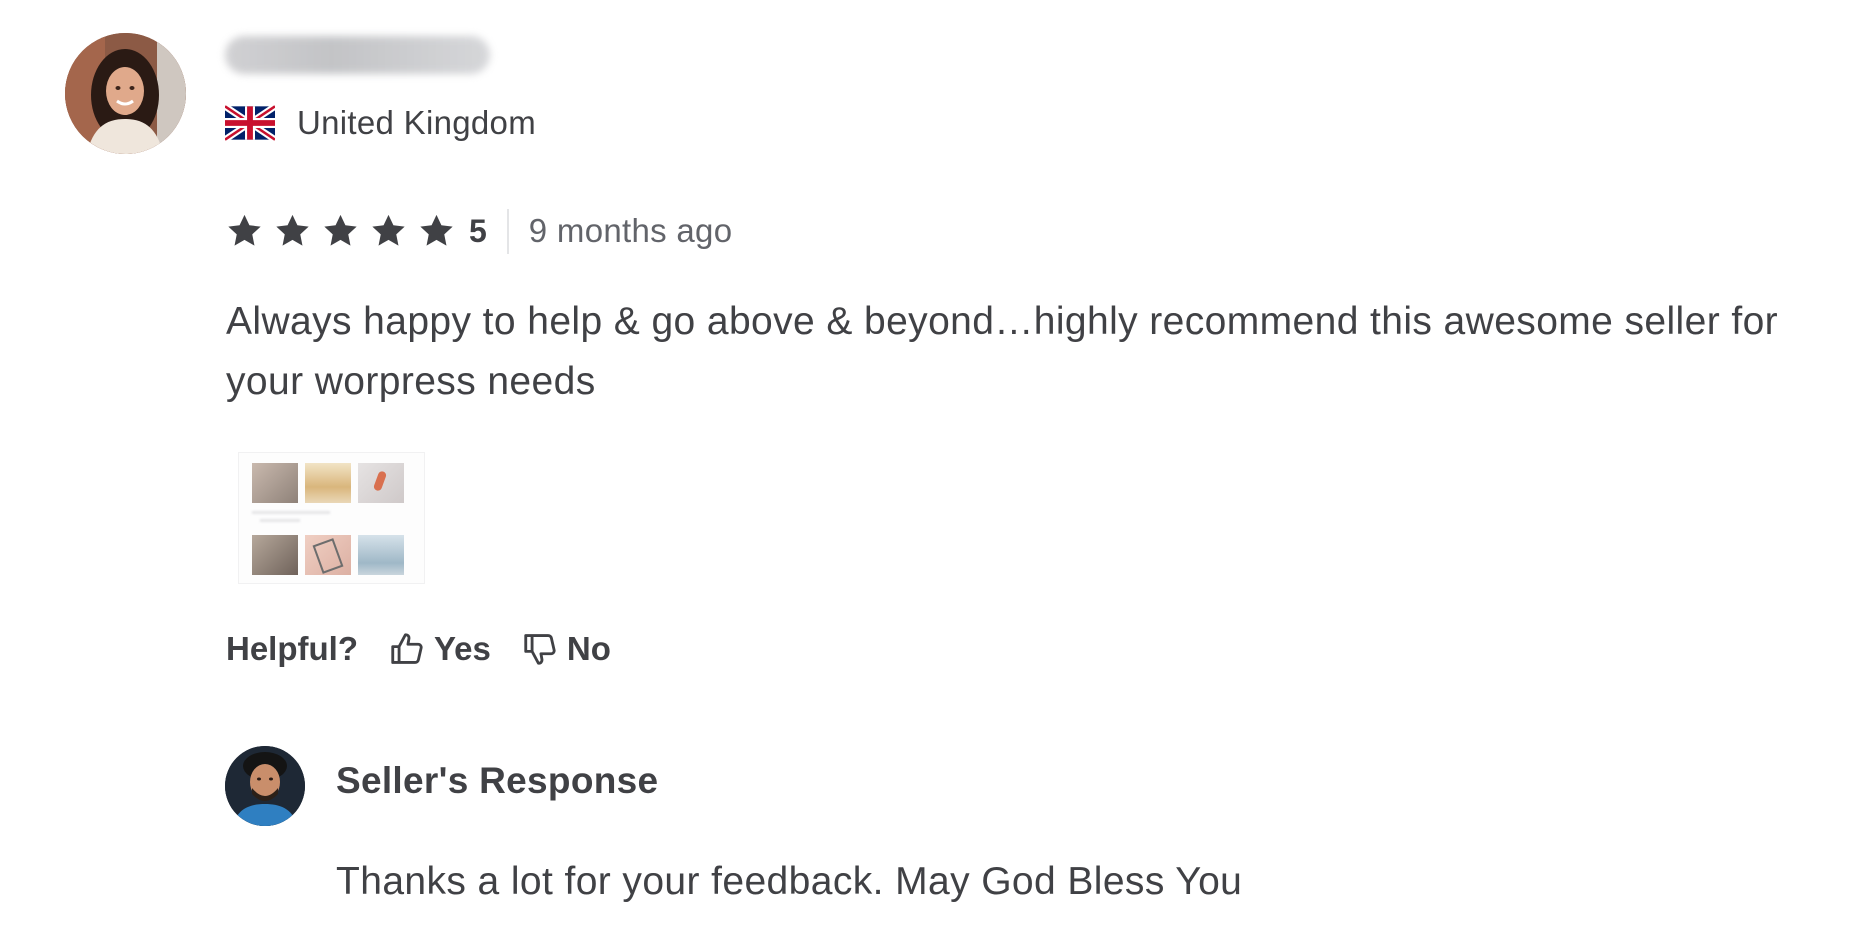 This screenshot has width=1861, height=949. Describe the element at coordinates (250, 123) in the screenshot. I see `uk-flag-icon` at that location.